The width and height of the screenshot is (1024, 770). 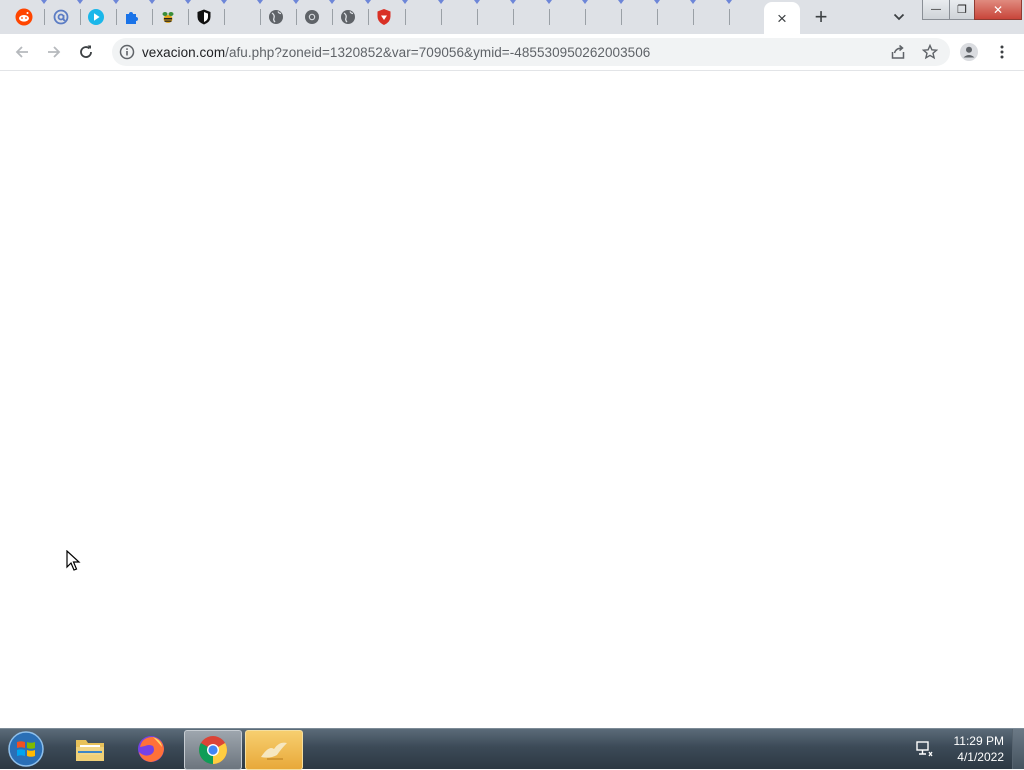 I want to click on chrome-icon, so click(x=213, y=750).